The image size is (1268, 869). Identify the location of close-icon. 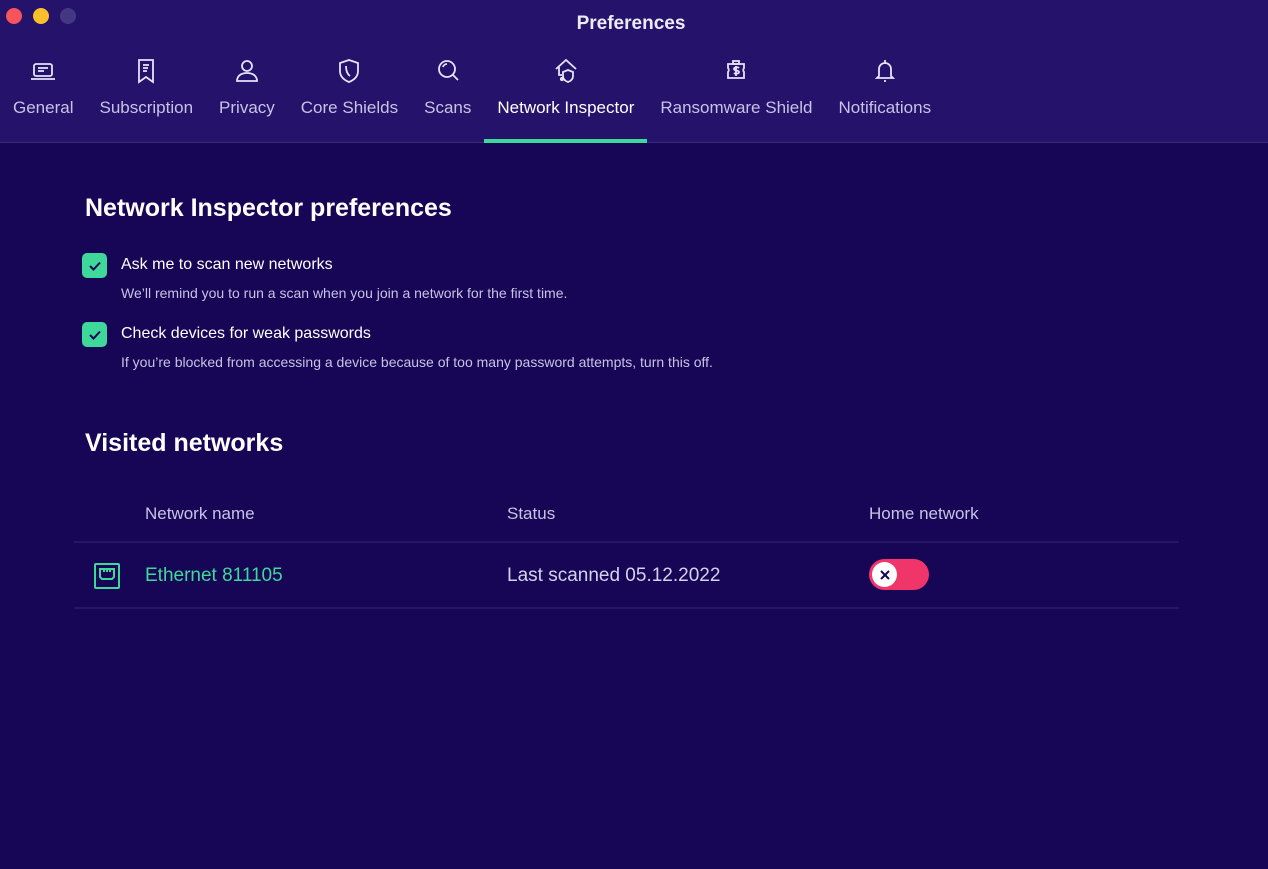
(884, 574).